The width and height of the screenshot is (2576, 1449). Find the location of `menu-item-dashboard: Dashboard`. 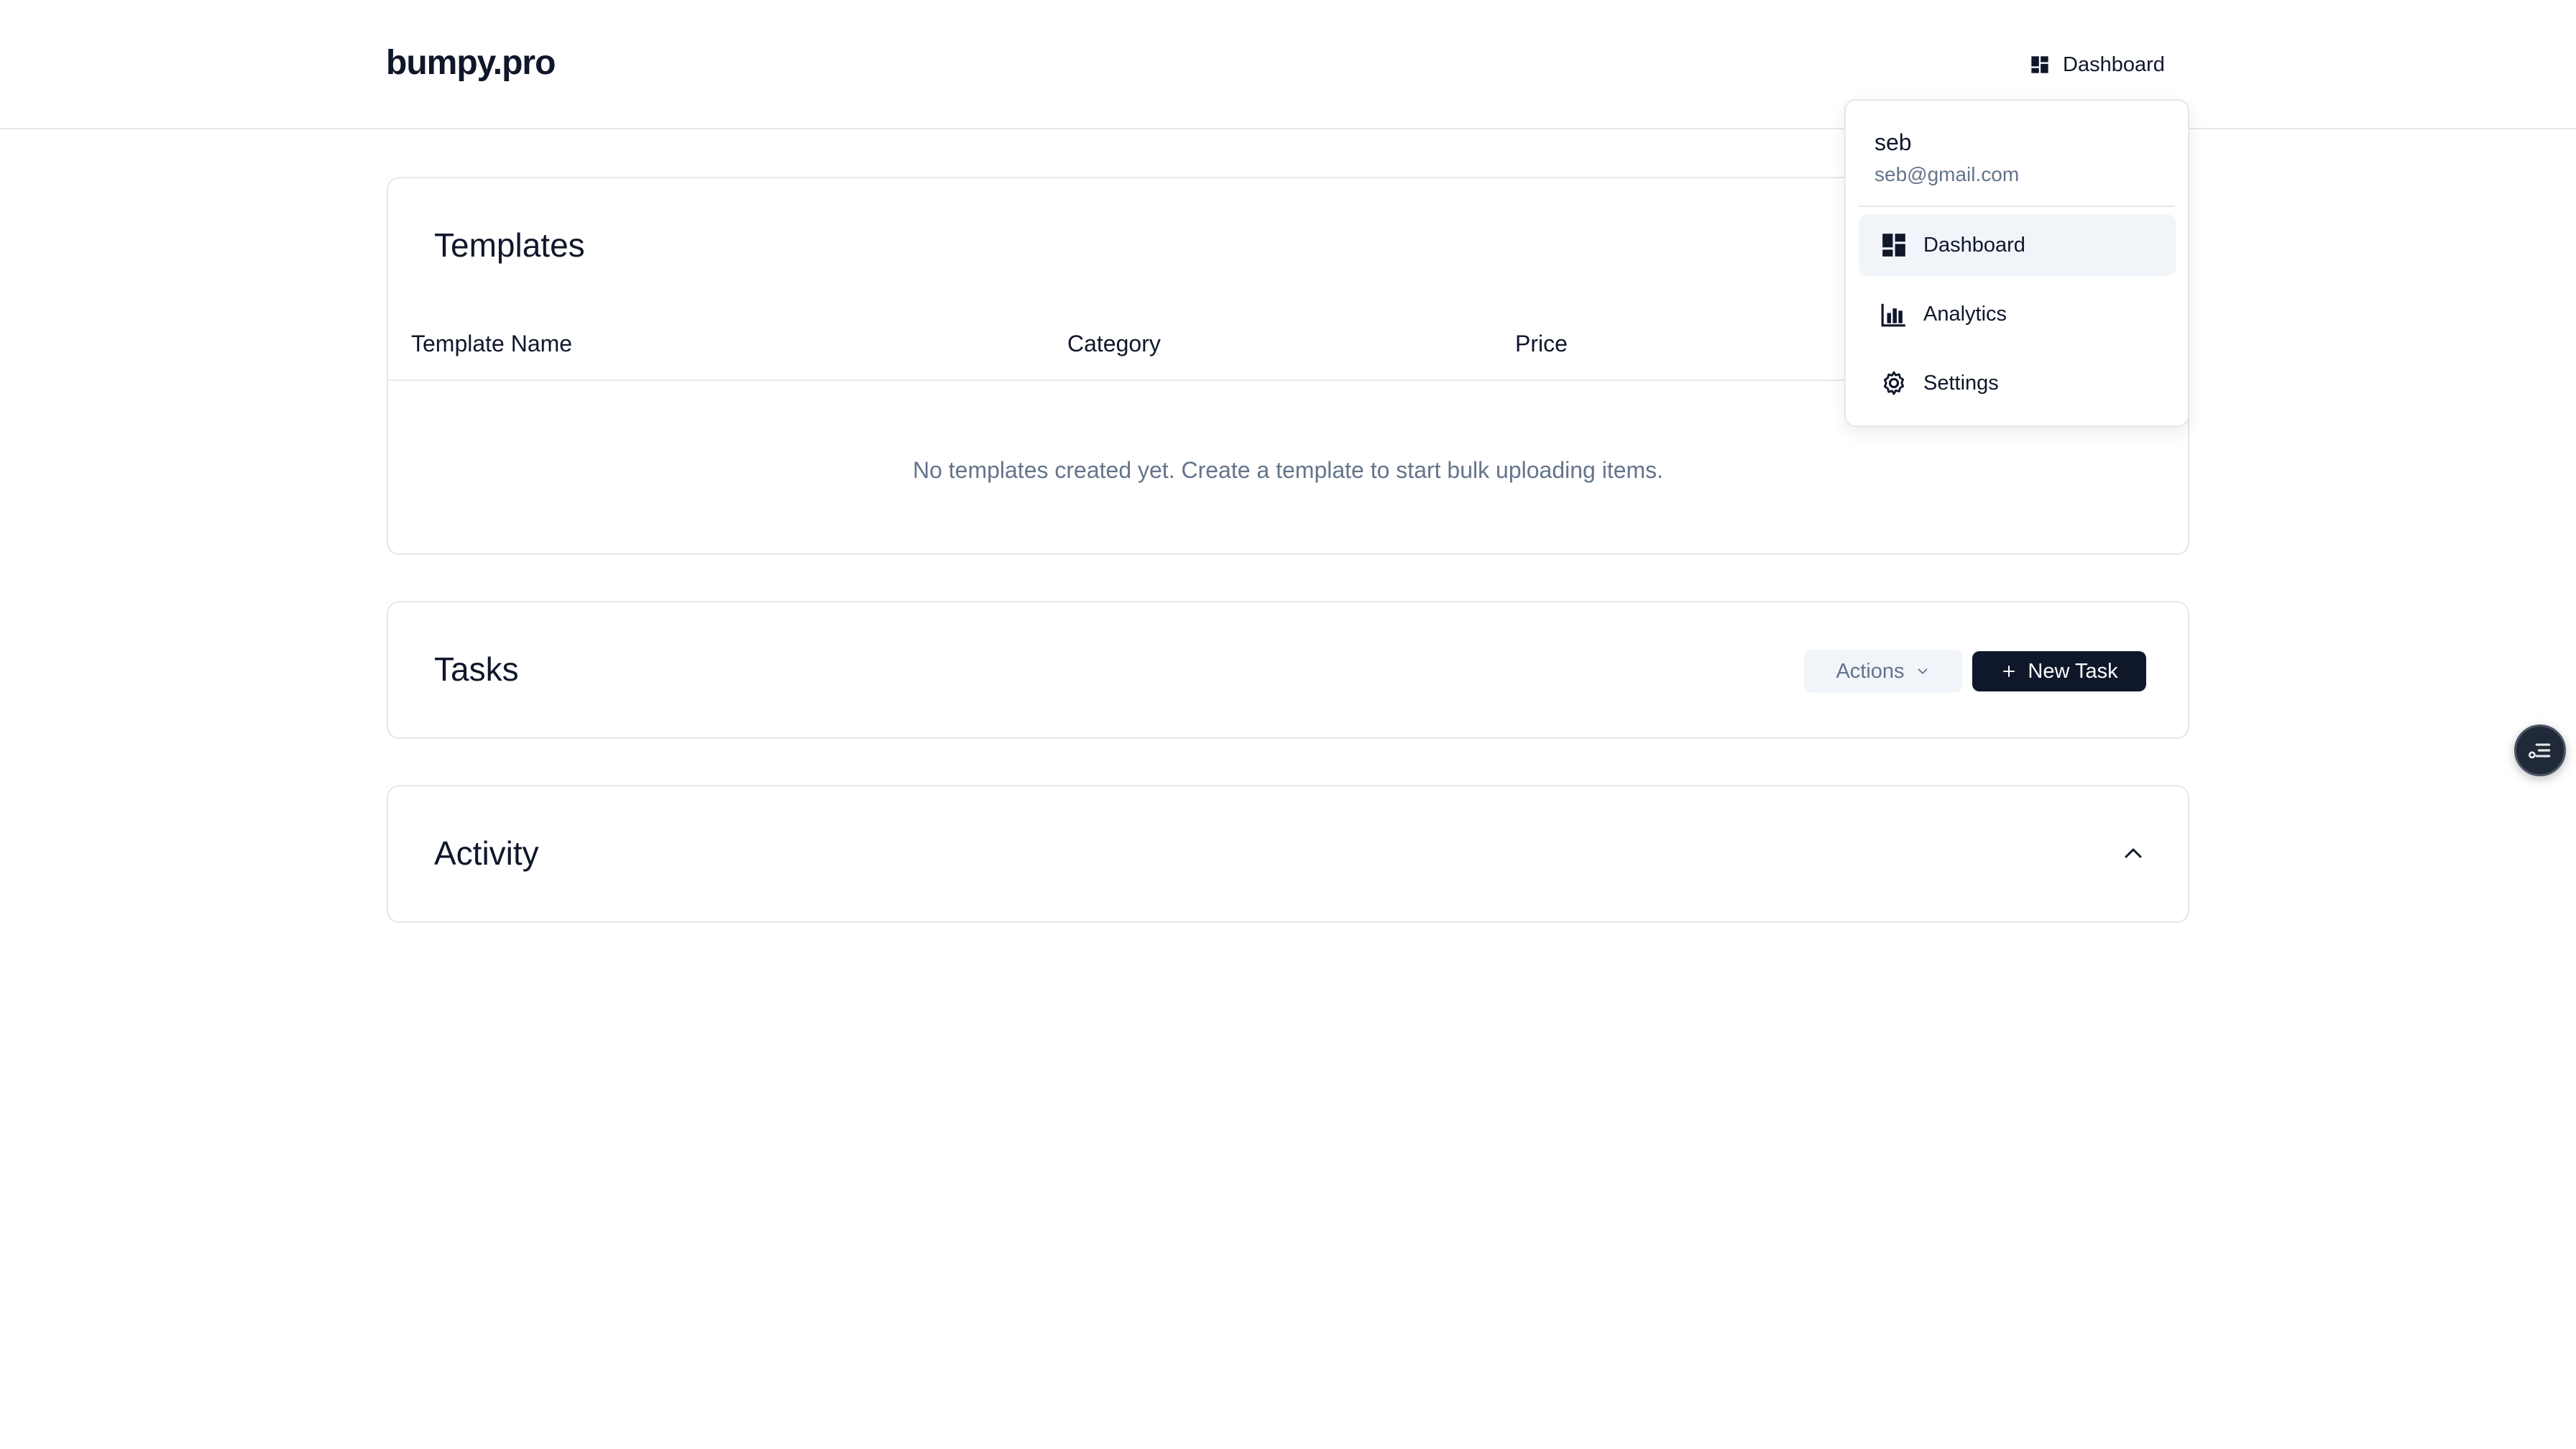

menu-item-dashboard: Dashboard is located at coordinates (2017, 245).